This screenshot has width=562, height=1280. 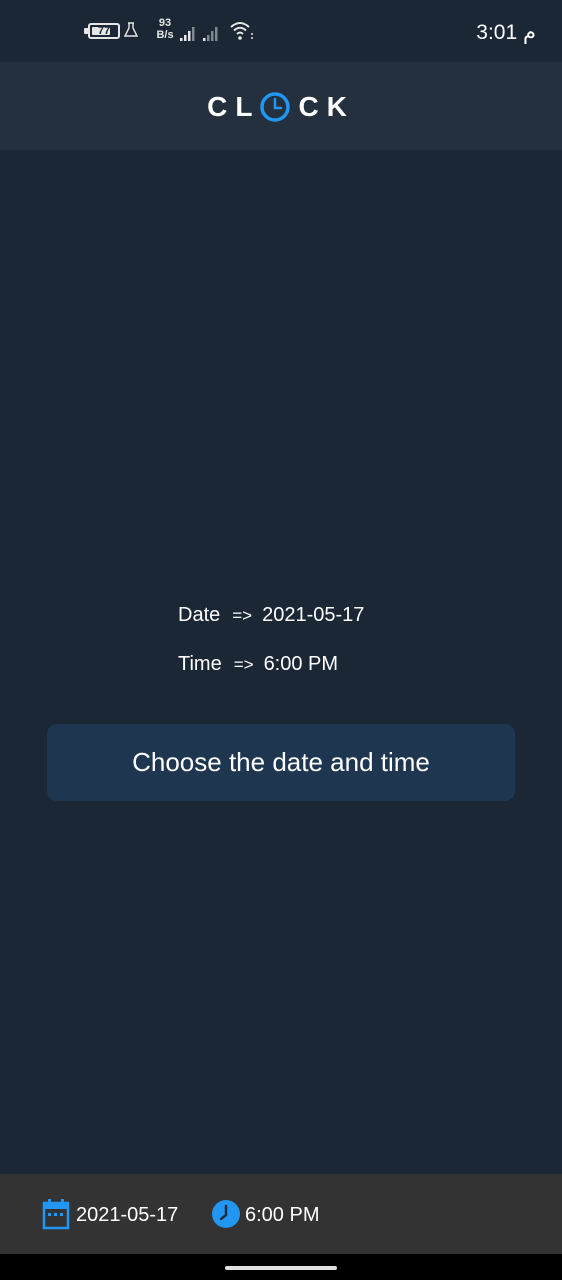 What do you see at coordinates (199, 34) in the screenshot?
I see `signal-icon` at bounding box center [199, 34].